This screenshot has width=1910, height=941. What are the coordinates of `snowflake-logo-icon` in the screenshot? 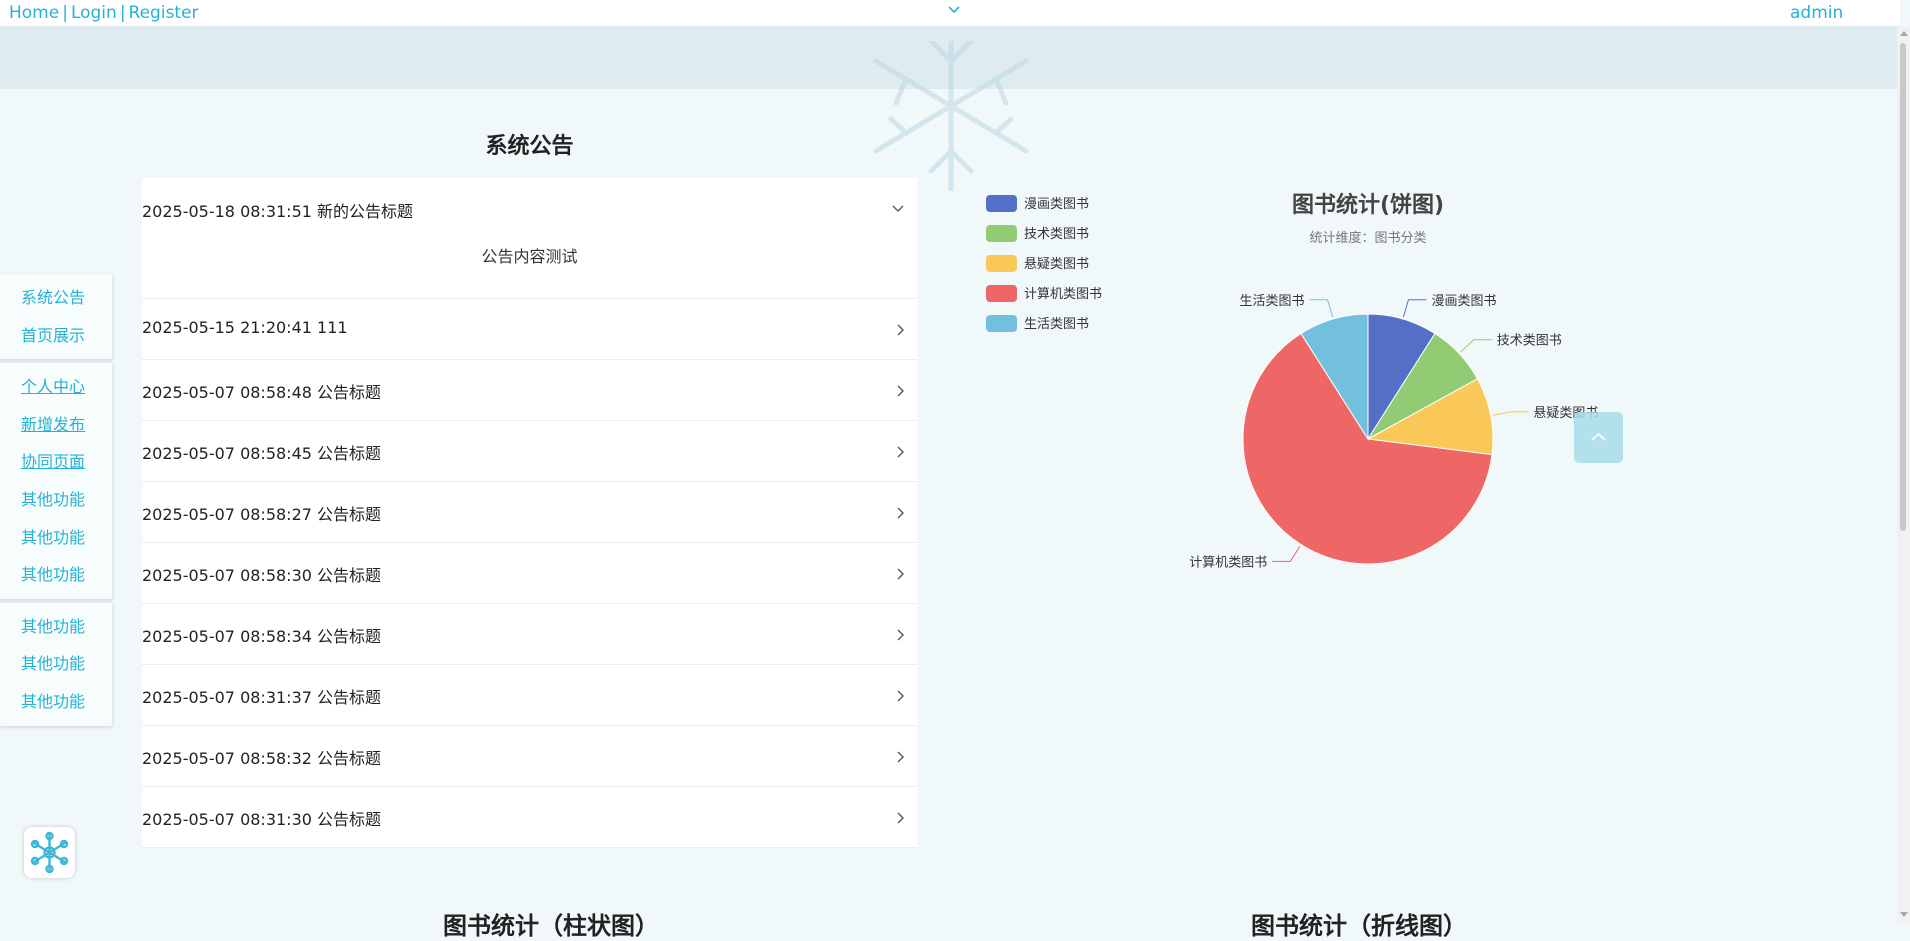 It's located at (49, 852).